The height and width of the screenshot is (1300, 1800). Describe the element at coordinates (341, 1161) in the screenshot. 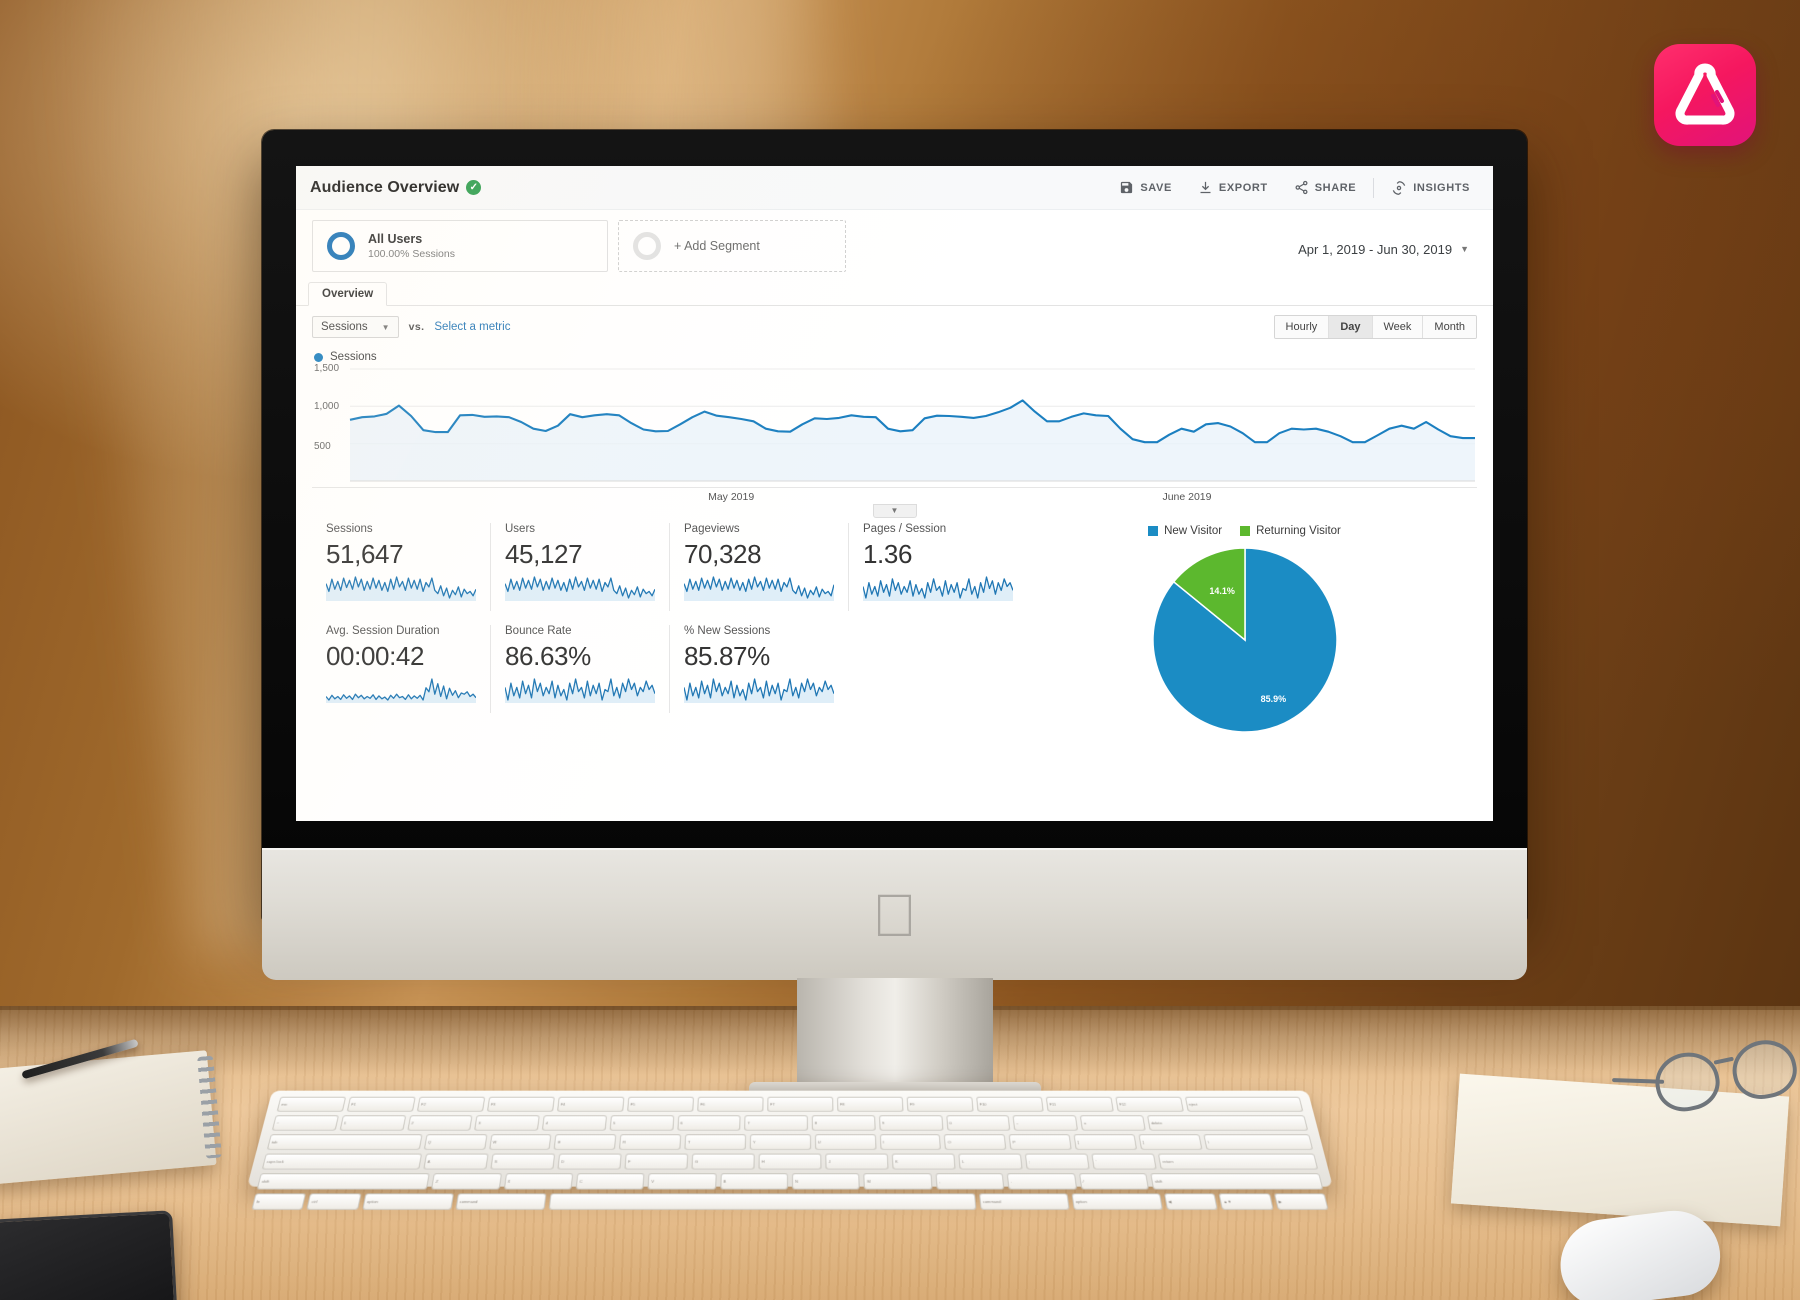

I see `keyboard-key: caps lock` at that location.